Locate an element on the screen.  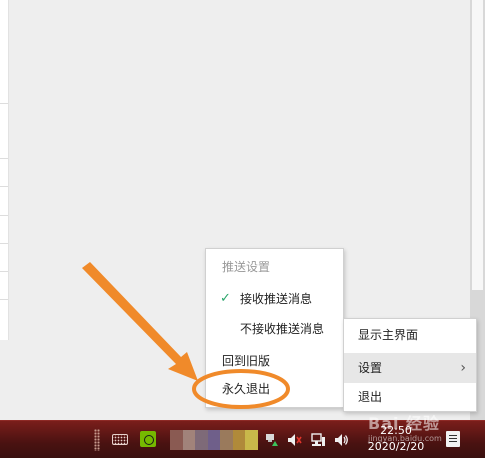
pixelated-tray-icons is located at coordinates (214, 440).